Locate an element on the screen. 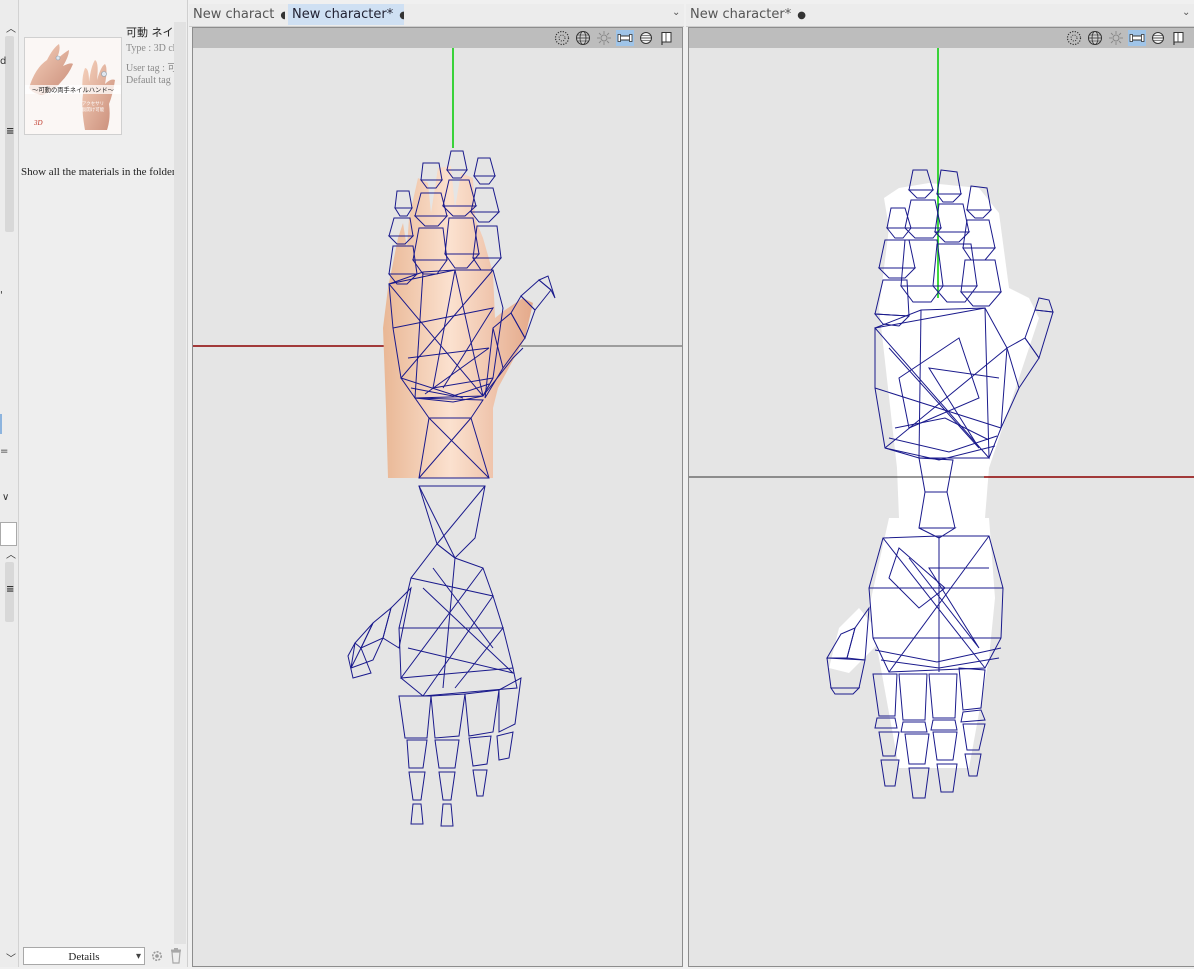 The height and width of the screenshot is (969, 1194). thumbnail-subline: アクセサリ is located at coordinates (93, 104).